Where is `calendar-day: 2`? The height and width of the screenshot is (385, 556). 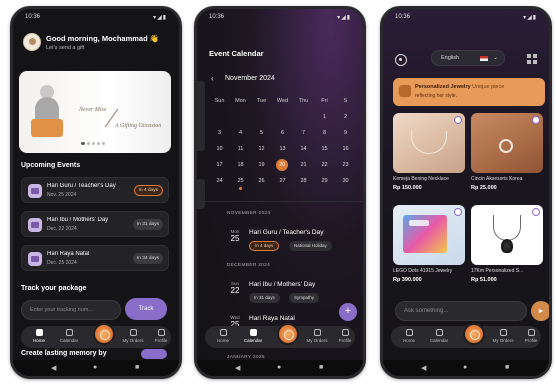
calendar-day: 2 is located at coordinates (345, 117).